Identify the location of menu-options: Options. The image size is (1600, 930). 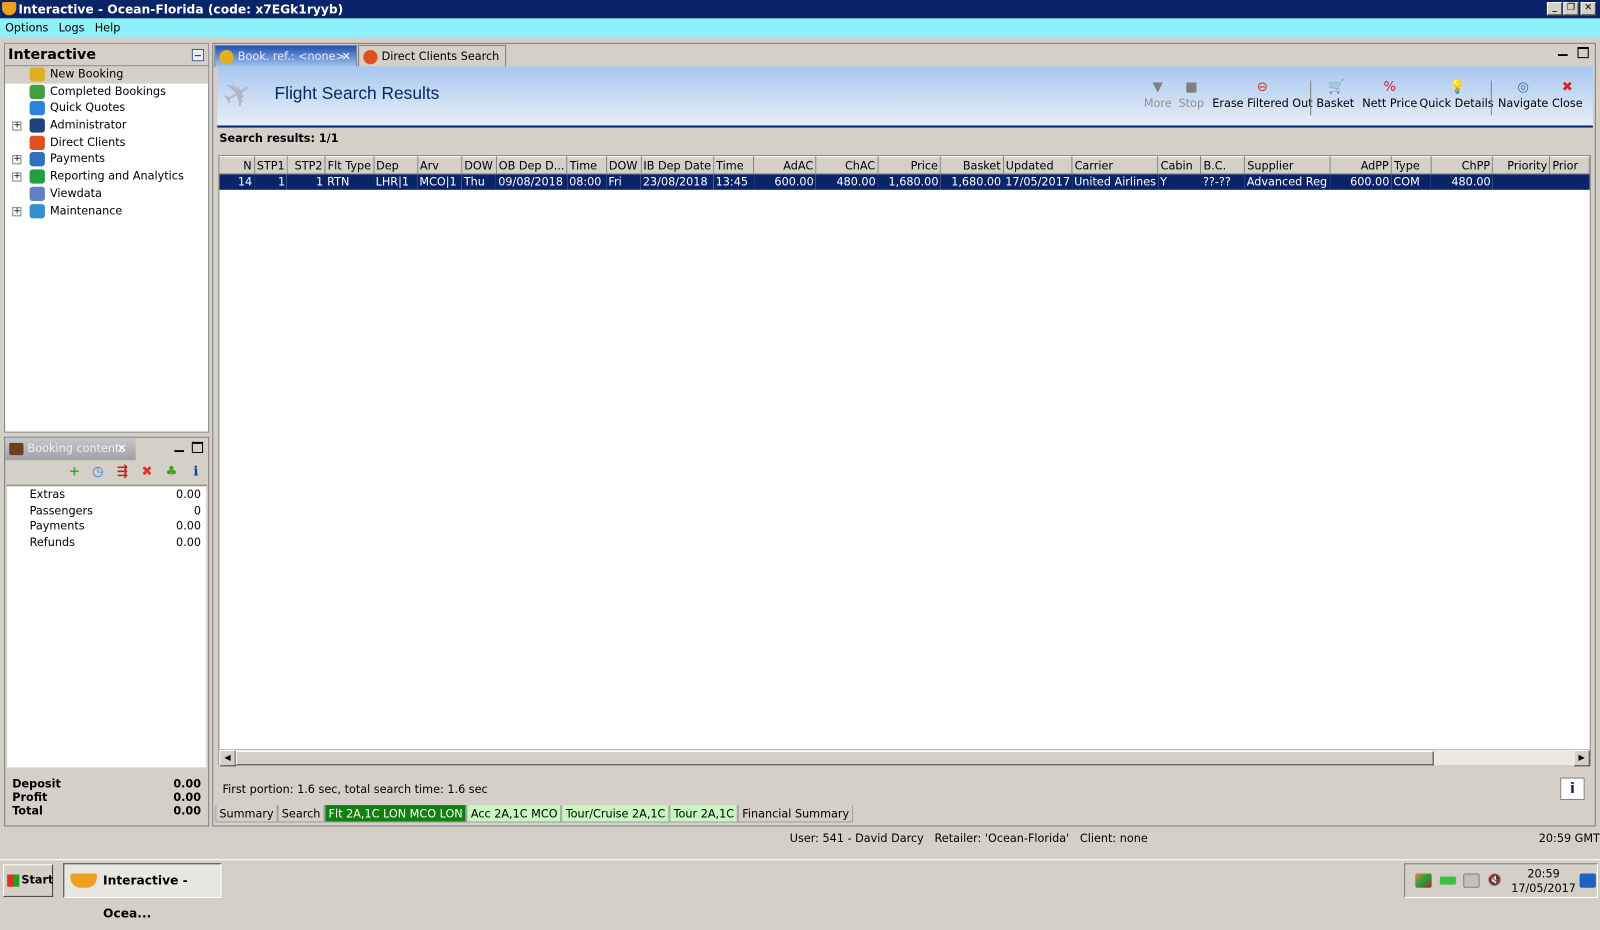
(27, 27).